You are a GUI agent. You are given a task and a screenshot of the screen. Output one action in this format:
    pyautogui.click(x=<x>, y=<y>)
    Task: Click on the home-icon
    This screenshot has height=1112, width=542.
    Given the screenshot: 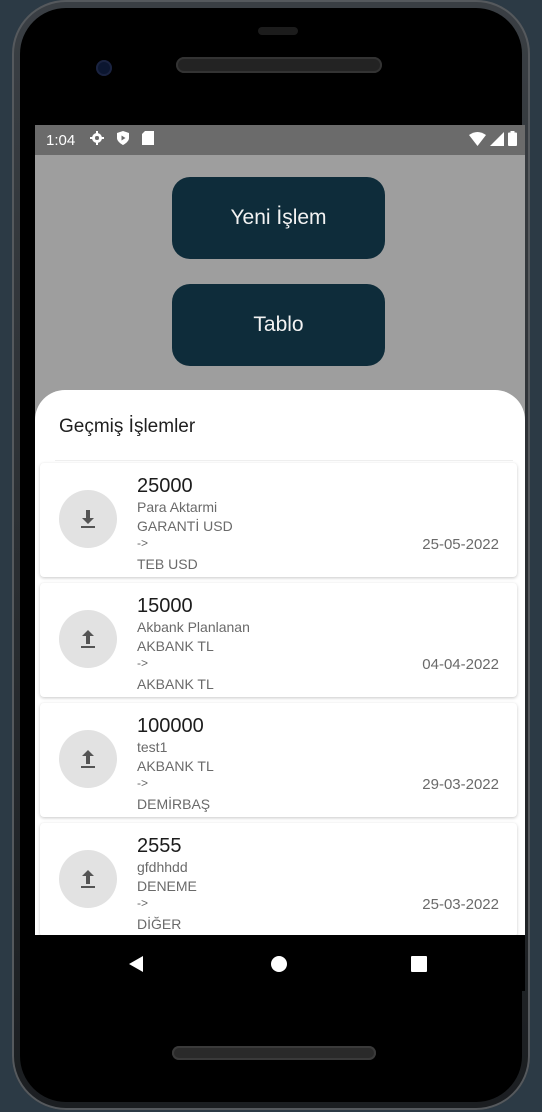 What is the action you would take?
    pyautogui.click(x=279, y=964)
    